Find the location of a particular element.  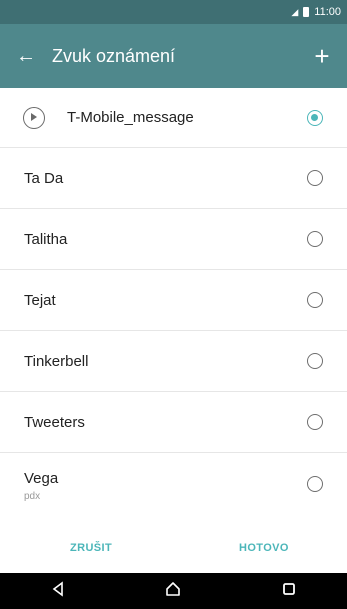

sound-label: Tweeters is located at coordinates (54, 422).